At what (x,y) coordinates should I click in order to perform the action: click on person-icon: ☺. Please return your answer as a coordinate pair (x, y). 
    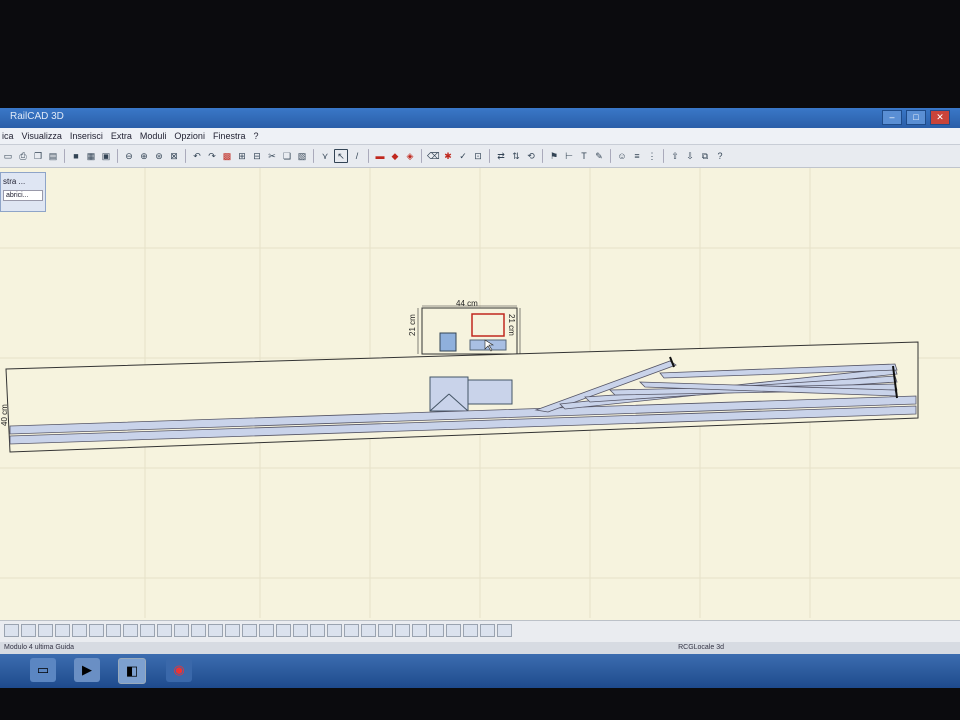
    Looking at the image, I should click on (622, 156).